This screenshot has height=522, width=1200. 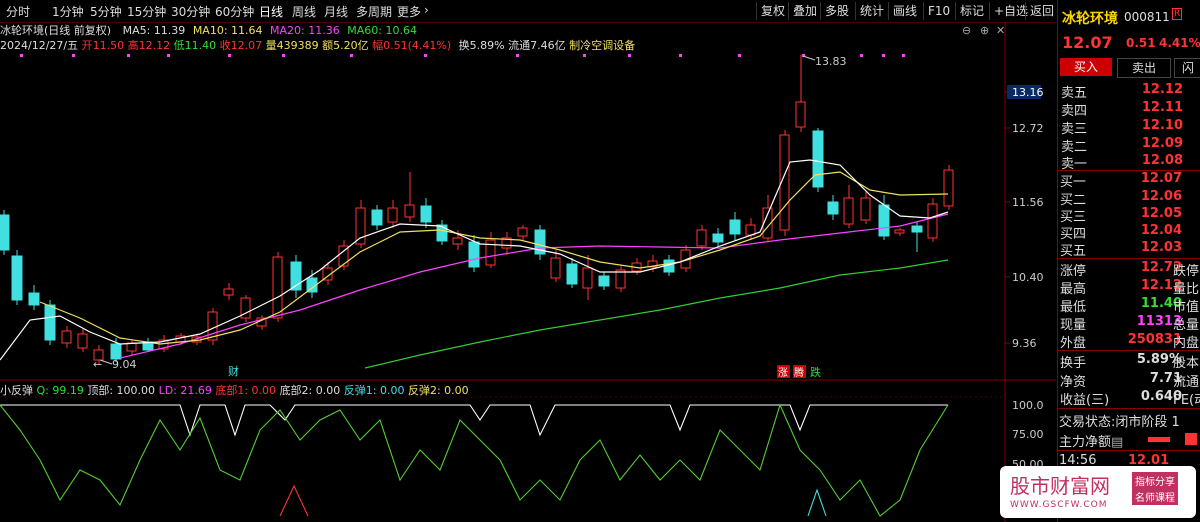 I want to click on stat2-label2: PE(动, so click(x=1186, y=400).